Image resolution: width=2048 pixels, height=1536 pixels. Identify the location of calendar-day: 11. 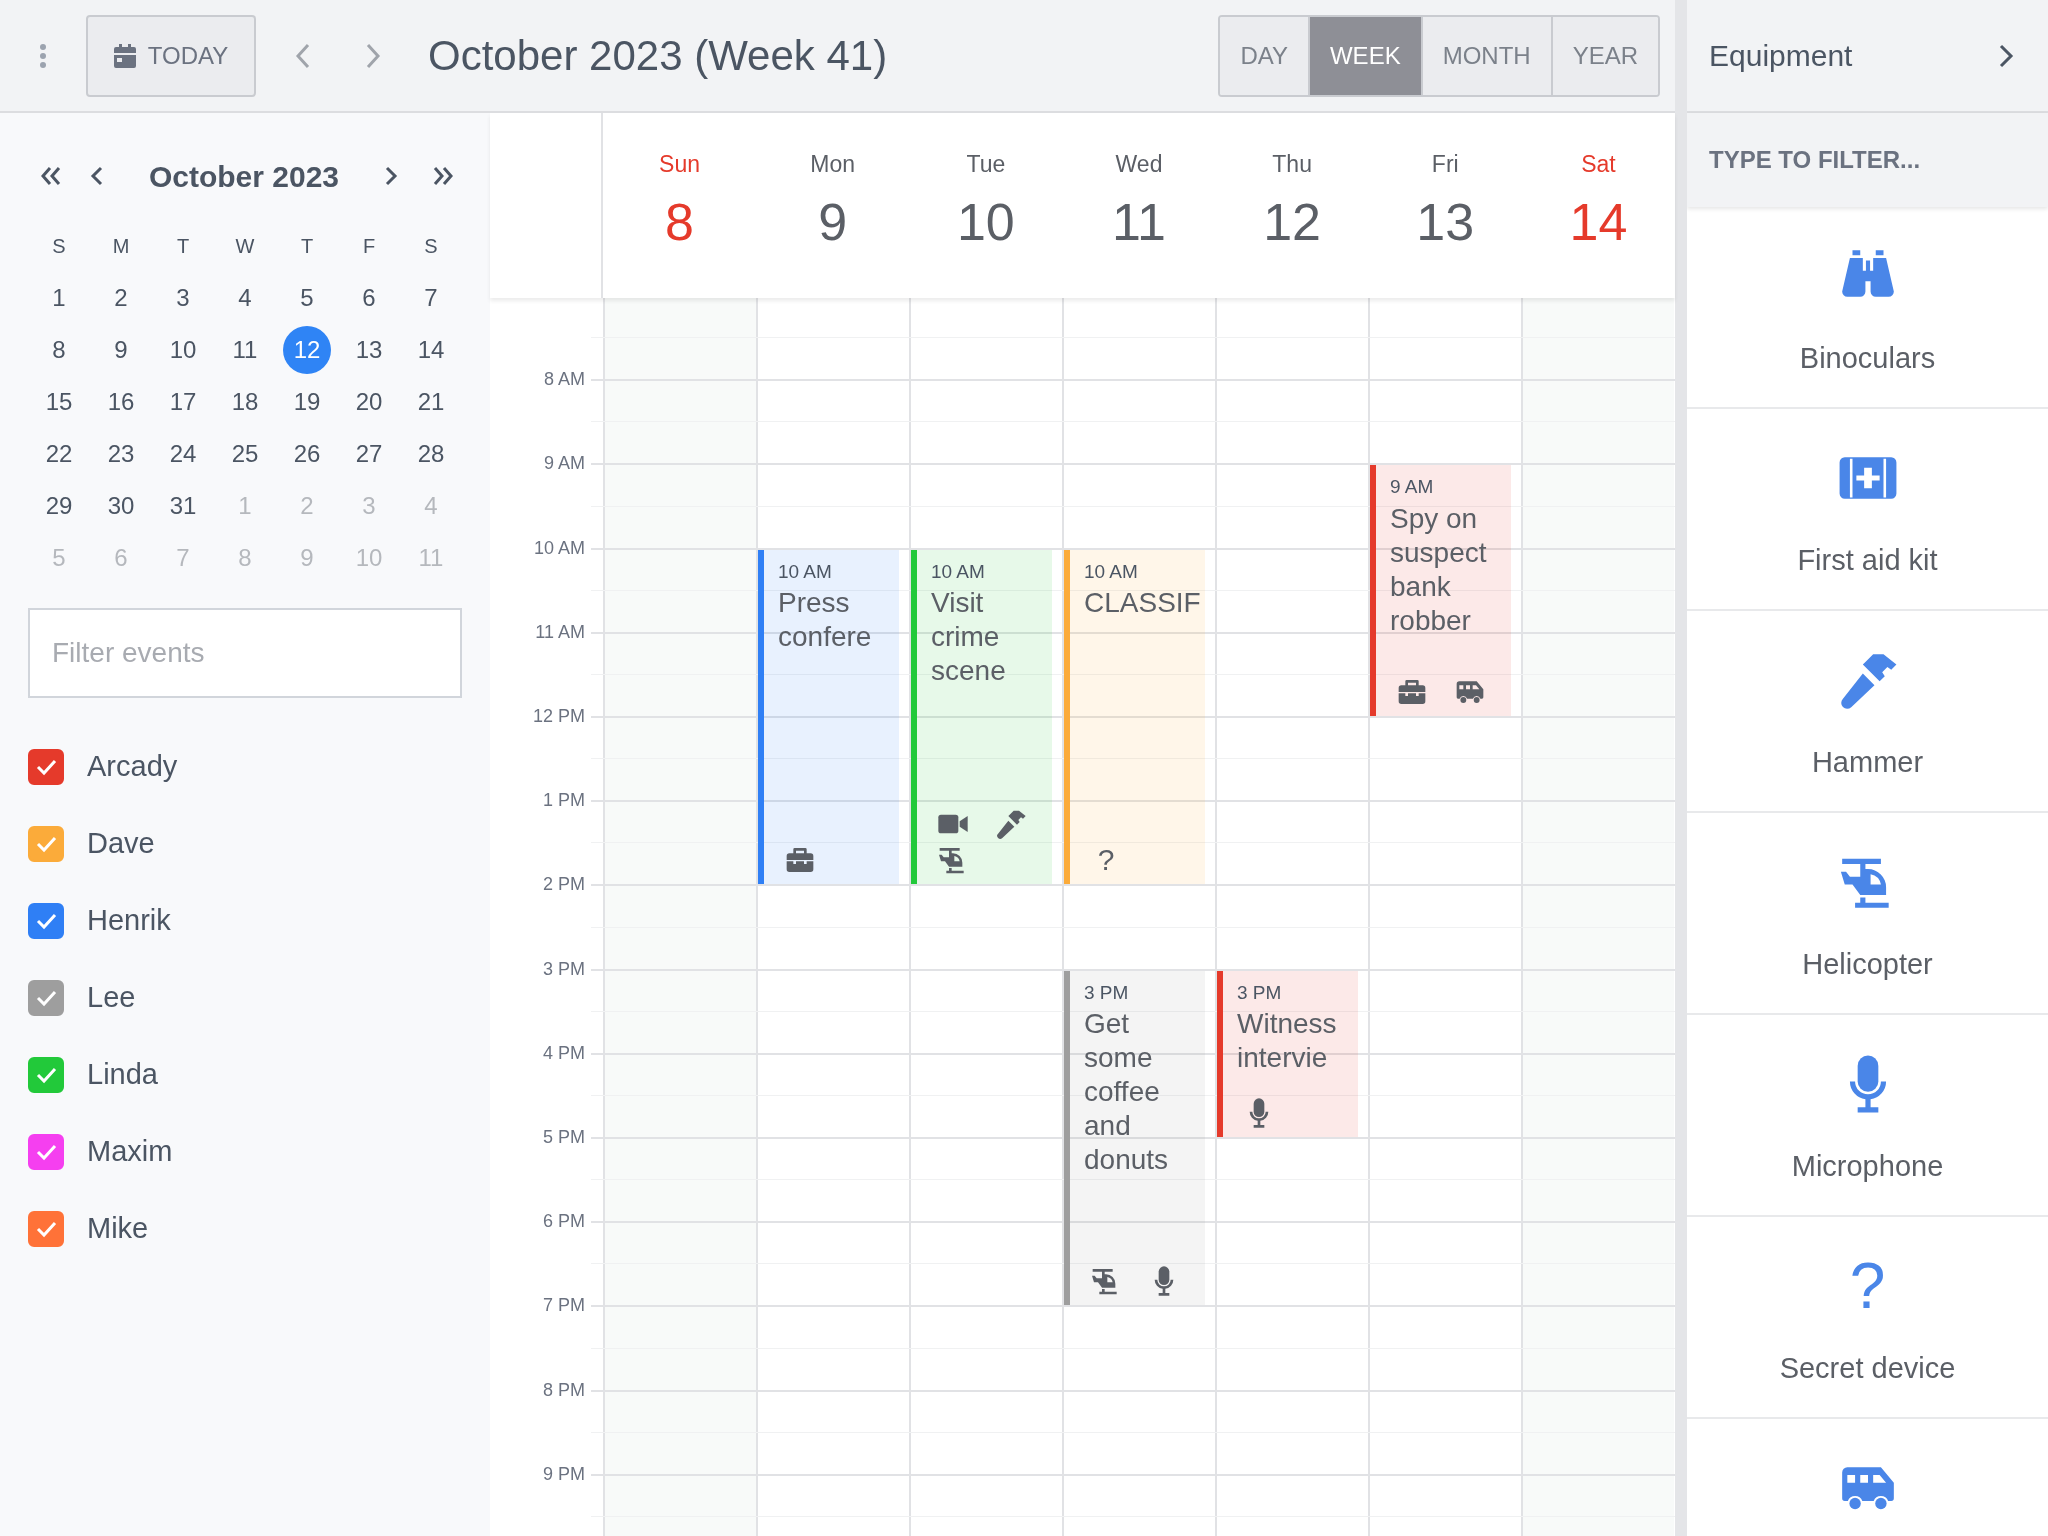
(245, 350).